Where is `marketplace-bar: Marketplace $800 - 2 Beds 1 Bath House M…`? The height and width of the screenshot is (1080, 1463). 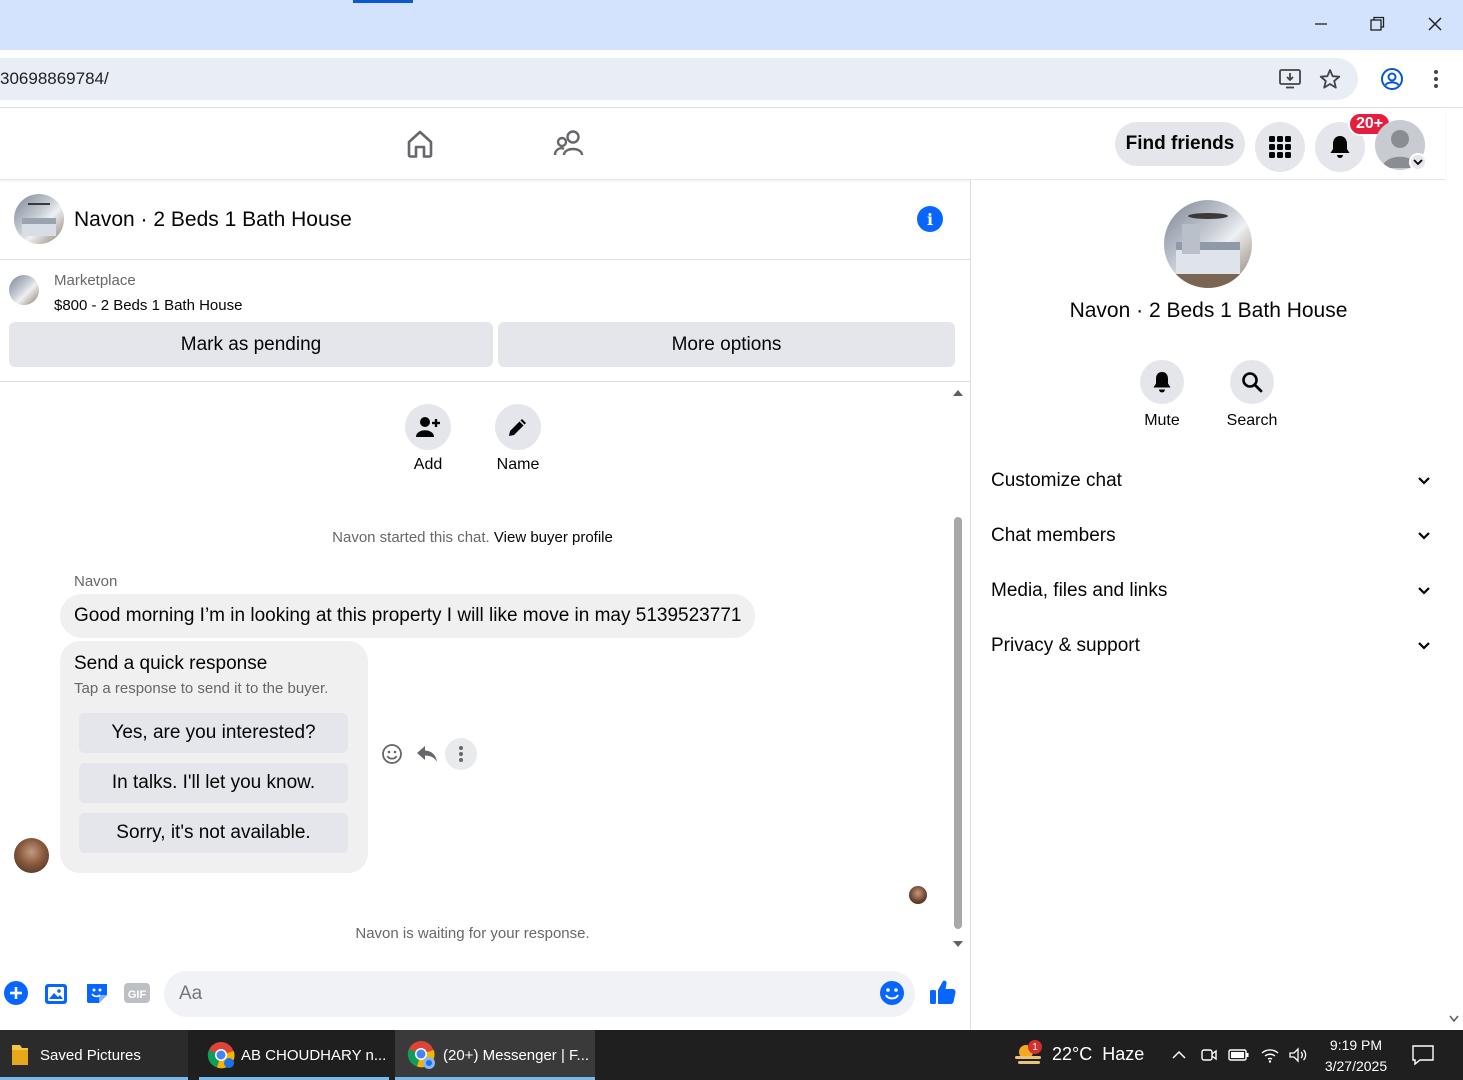 marketplace-bar: Marketplace $800 - 2 Beds 1 Bath House M… is located at coordinates (485, 321).